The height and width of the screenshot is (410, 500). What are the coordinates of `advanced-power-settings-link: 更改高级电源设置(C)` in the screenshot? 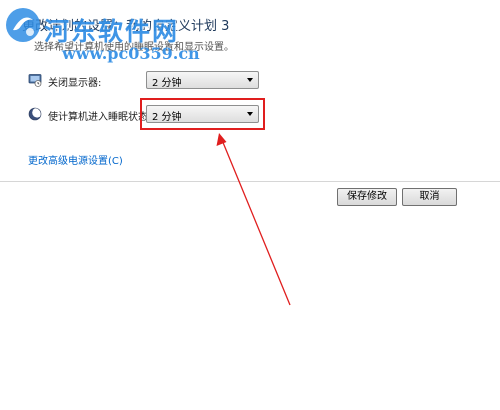 It's located at (75, 159).